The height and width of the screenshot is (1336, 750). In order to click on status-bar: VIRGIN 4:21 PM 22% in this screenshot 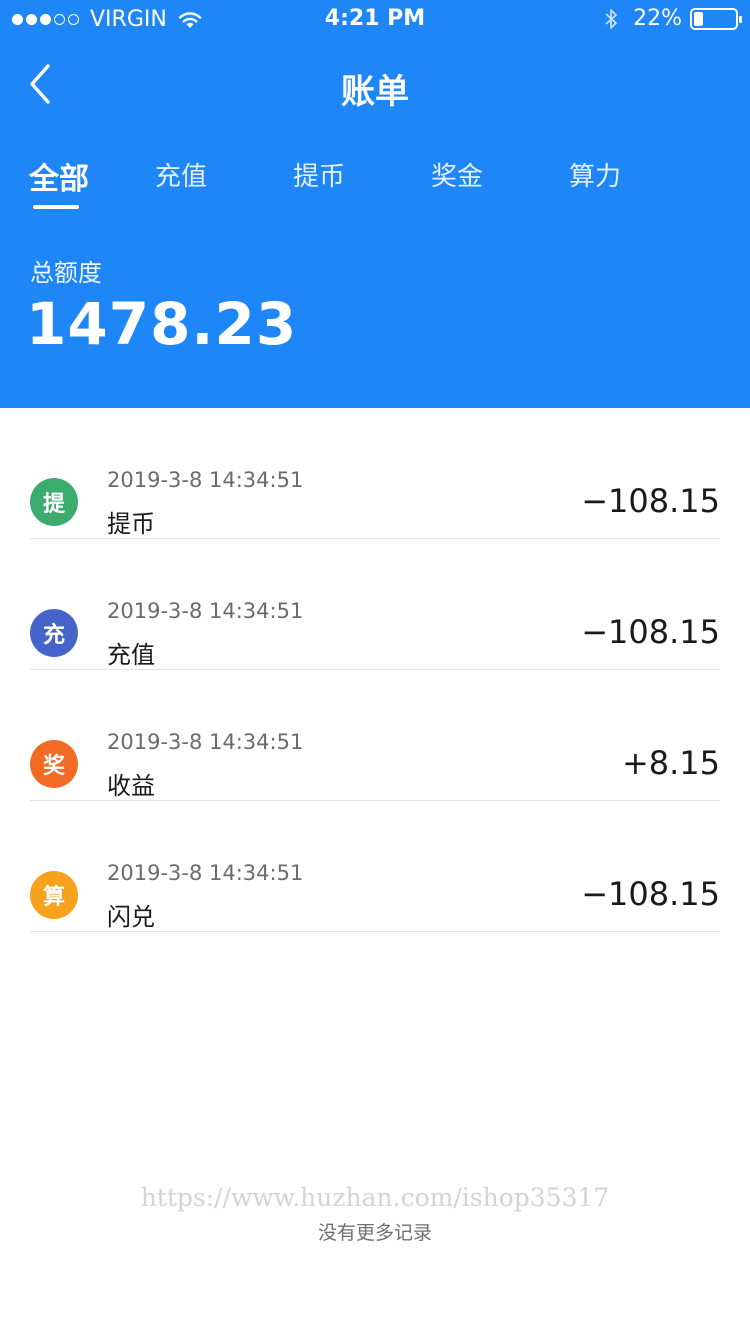, I will do `click(375, 20)`.